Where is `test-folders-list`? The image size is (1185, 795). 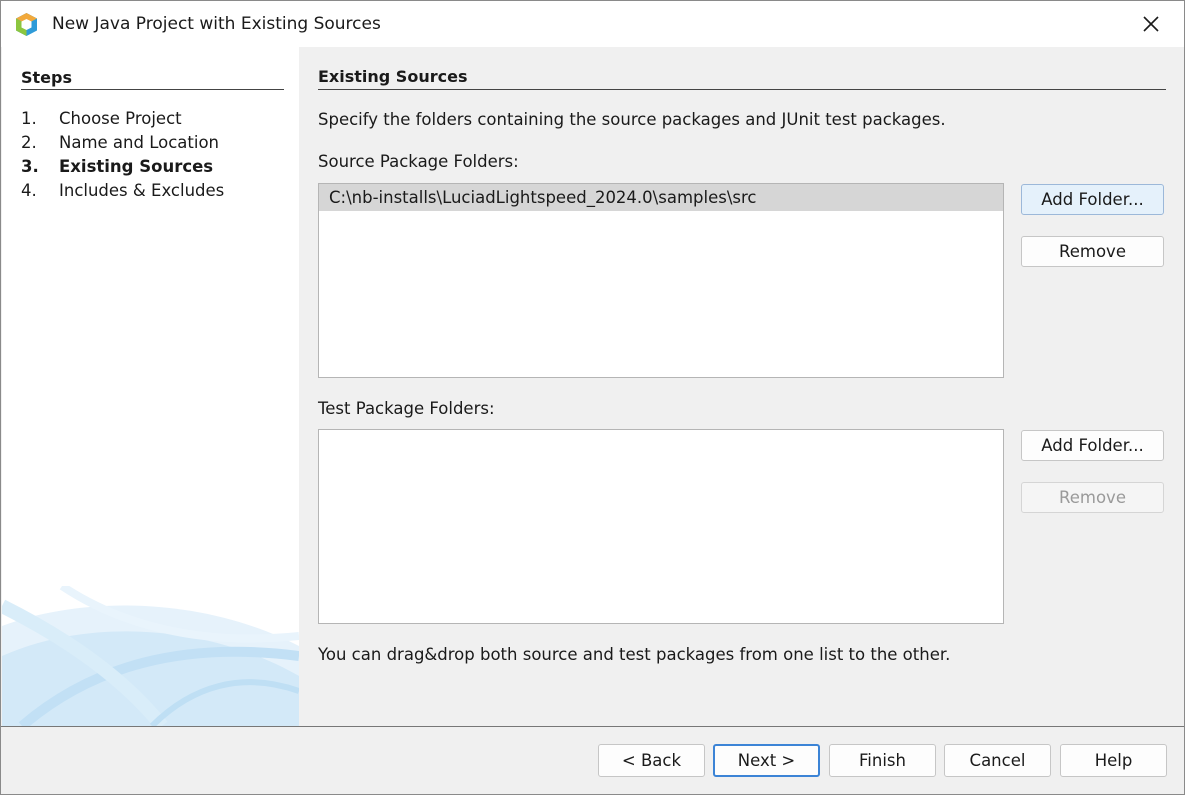 test-folders-list is located at coordinates (661, 526).